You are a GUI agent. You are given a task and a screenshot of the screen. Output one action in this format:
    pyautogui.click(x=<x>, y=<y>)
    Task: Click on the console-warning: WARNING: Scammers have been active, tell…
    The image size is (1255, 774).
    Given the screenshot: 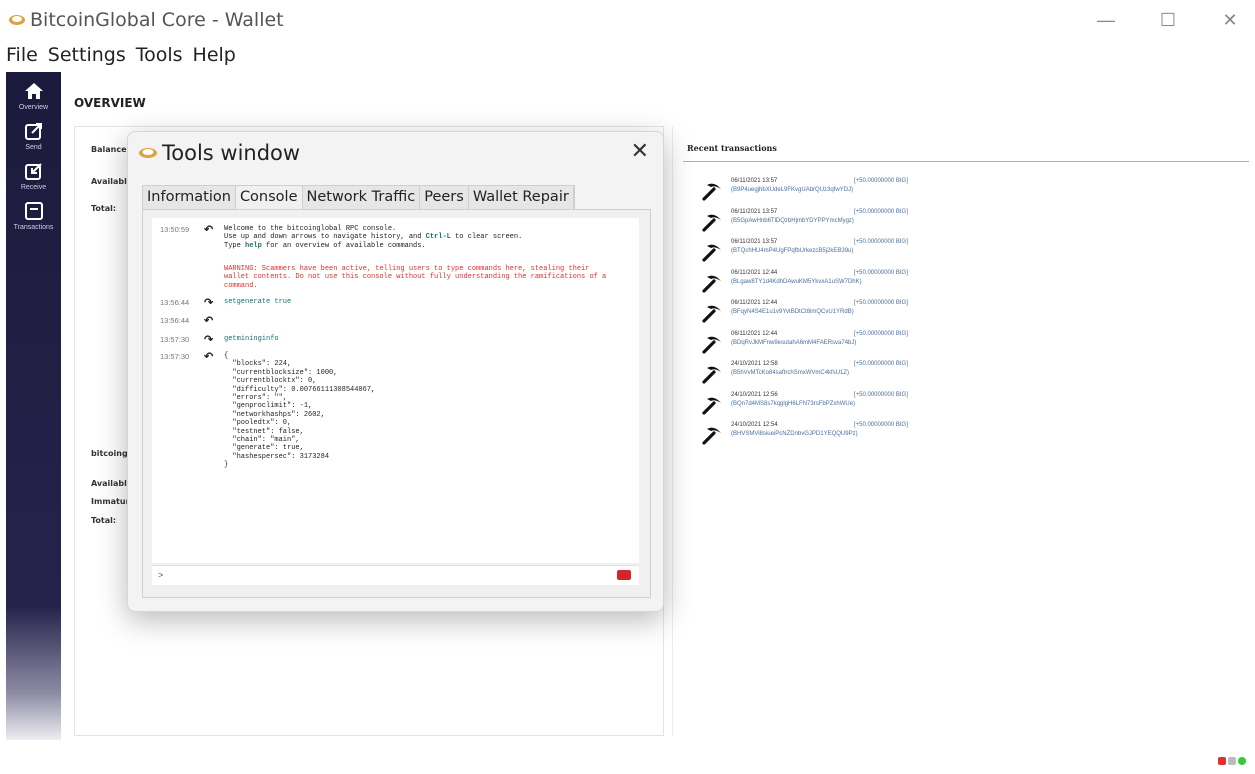 What is the action you would take?
    pyautogui.click(x=415, y=277)
    